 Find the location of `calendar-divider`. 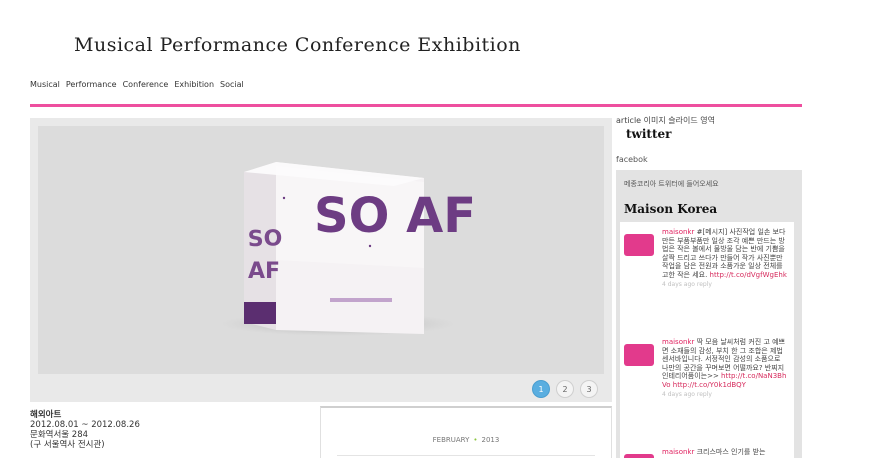

calendar-divider is located at coordinates (466, 455).